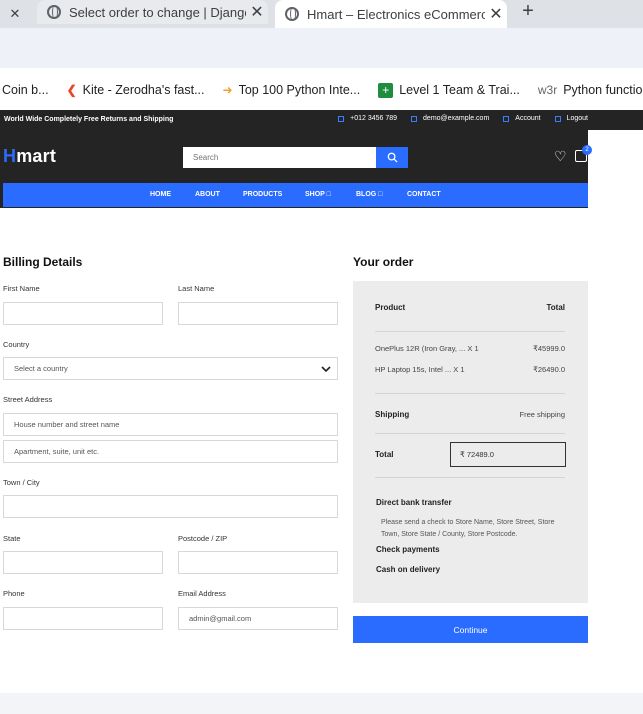 The width and height of the screenshot is (643, 714). Describe the element at coordinates (262, 194) in the screenshot. I see `nav-products: PRODUCTS` at that location.